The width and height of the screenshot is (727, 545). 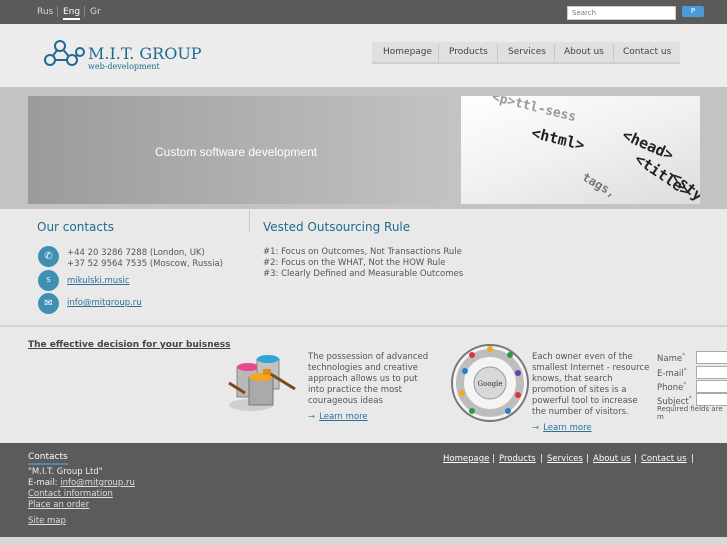 What do you see at coordinates (72, 13) in the screenshot?
I see `lang-eng: Eng` at bounding box center [72, 13].